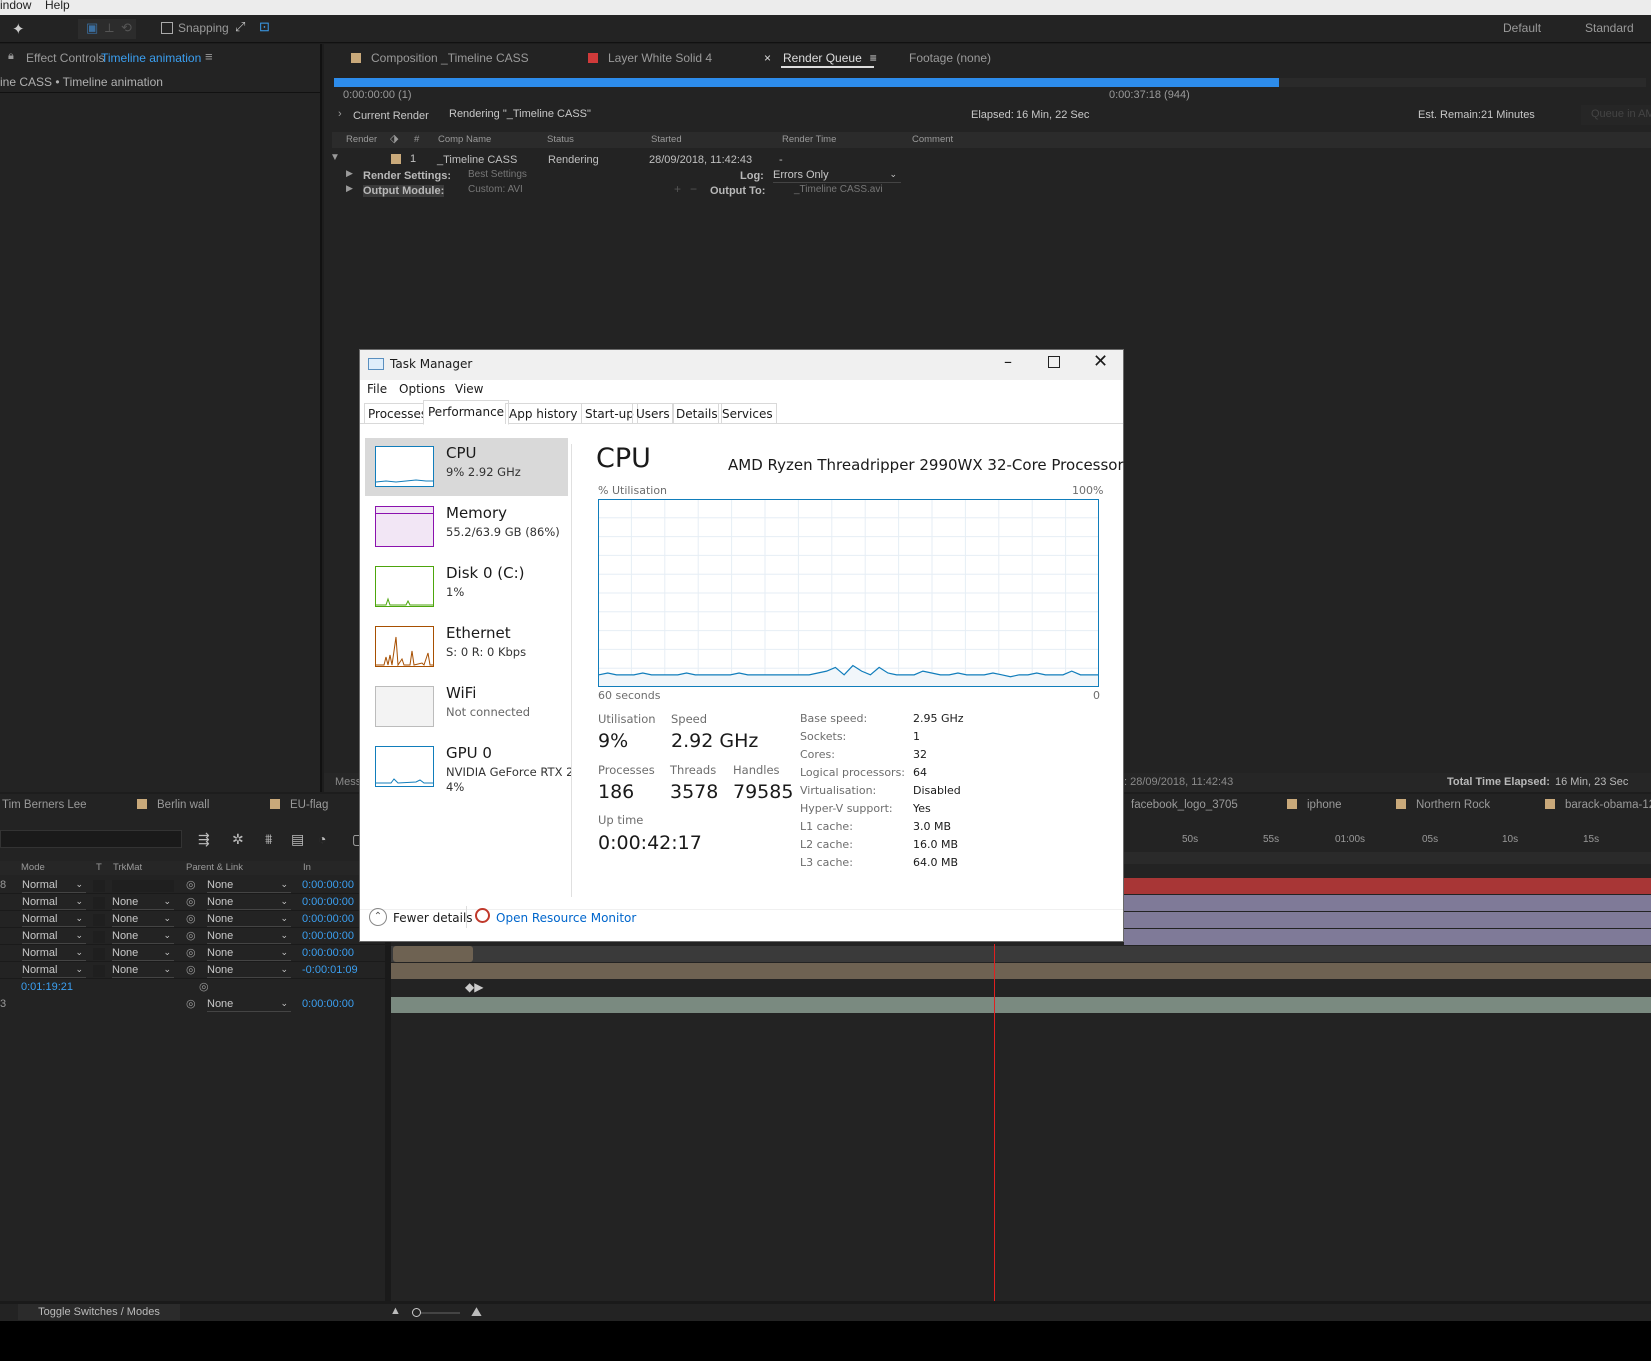  I want to click on frame-blend-icon: ▤, so click(297, 839).